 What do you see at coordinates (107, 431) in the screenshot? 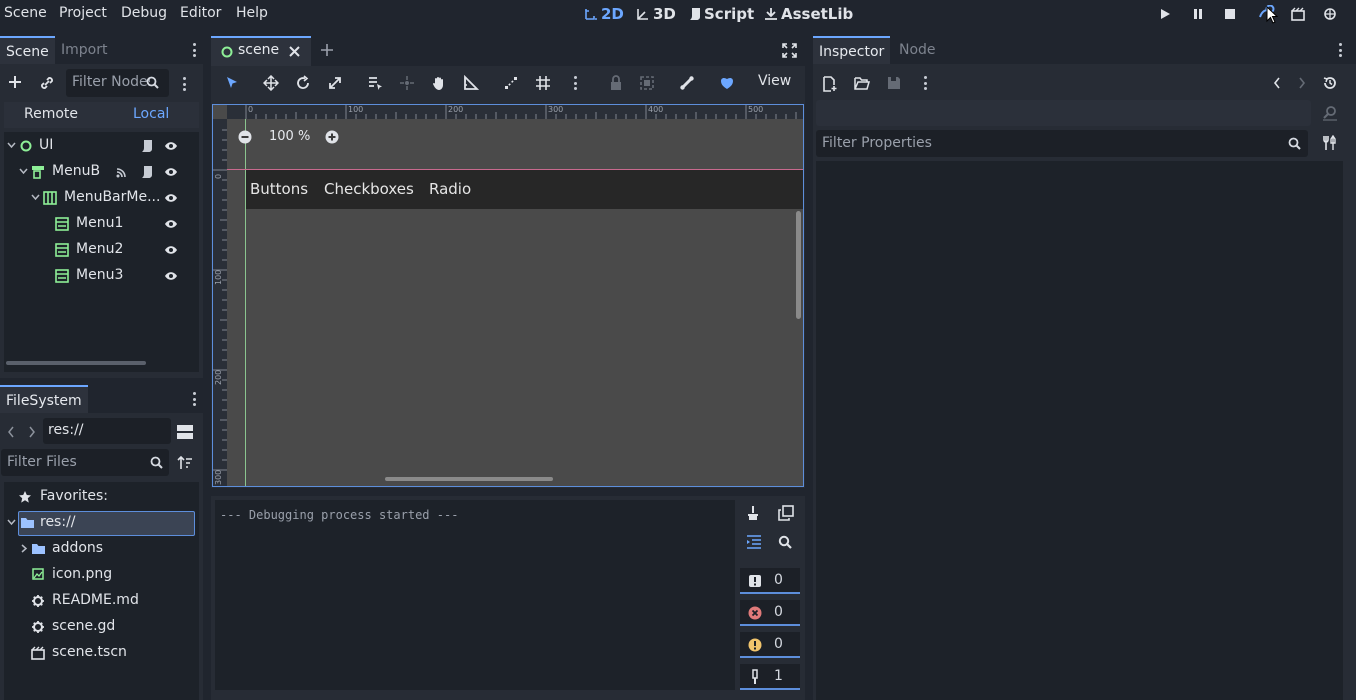
I see `path-field: res://` at bounding box center [107, 431].